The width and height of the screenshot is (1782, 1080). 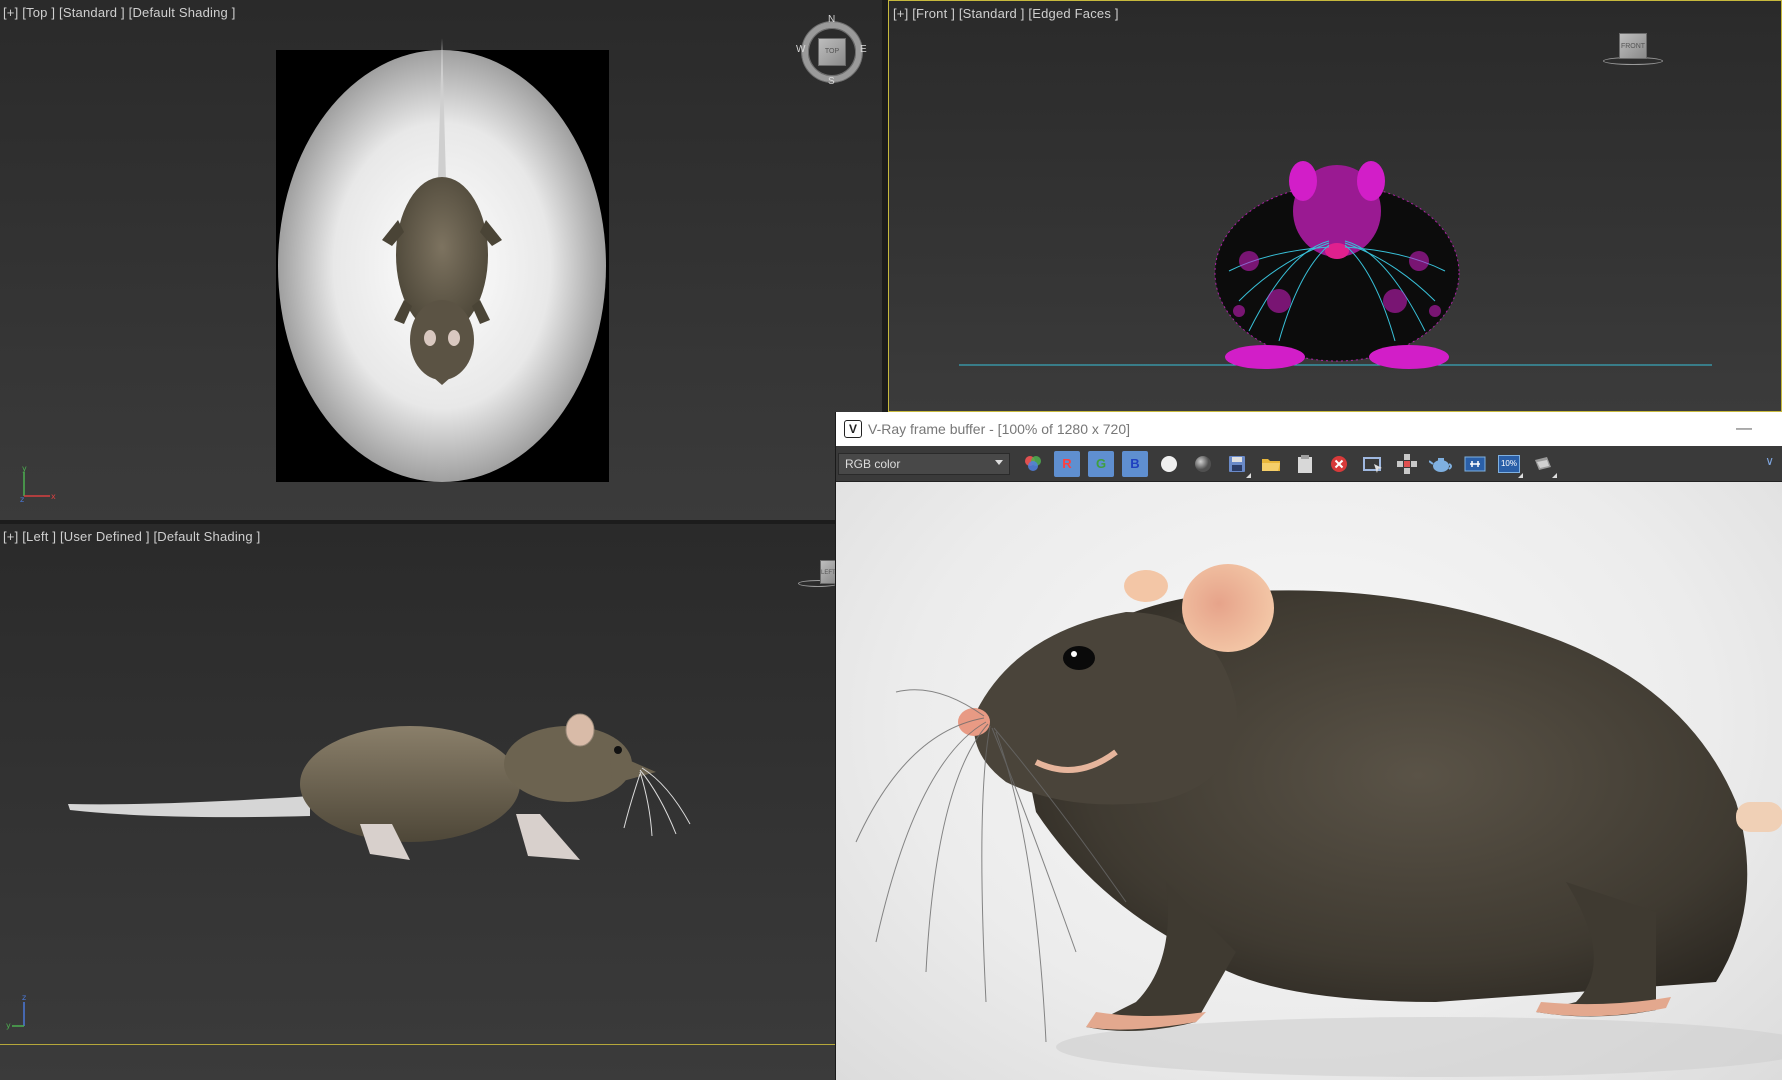 I want to click on red-channel-label: R, so click(x=1067, y=463).